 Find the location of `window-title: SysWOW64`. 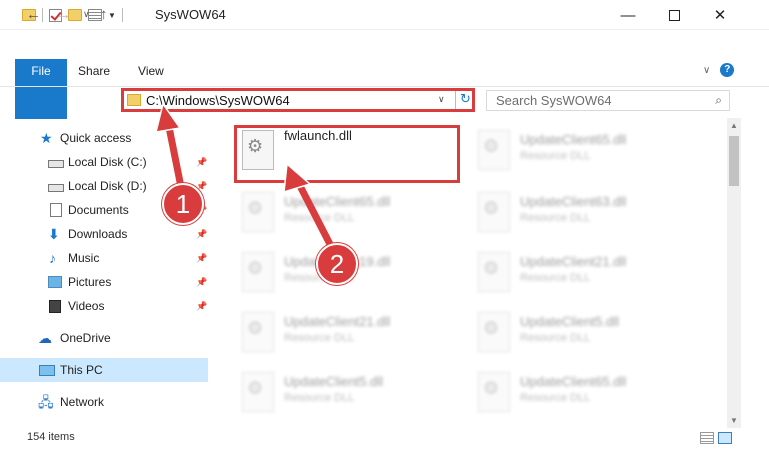

window-title: SysWOW64 is located at coordinates (190, 14).